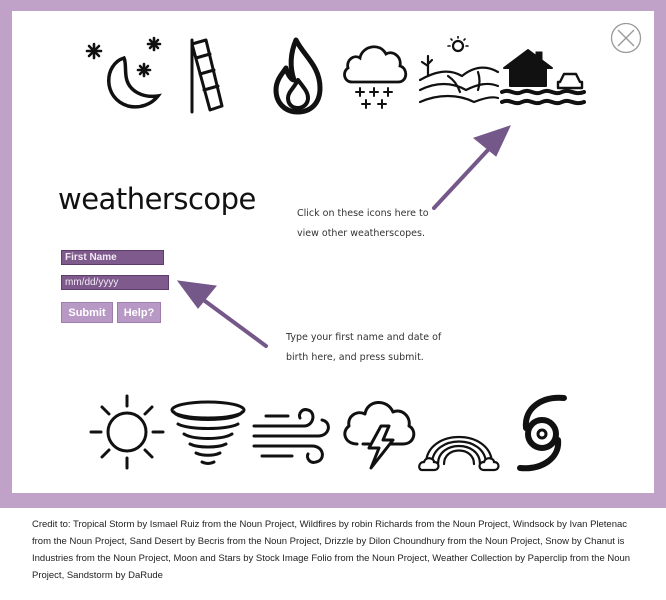  I want to click on wind-icon, so click(293, 436).